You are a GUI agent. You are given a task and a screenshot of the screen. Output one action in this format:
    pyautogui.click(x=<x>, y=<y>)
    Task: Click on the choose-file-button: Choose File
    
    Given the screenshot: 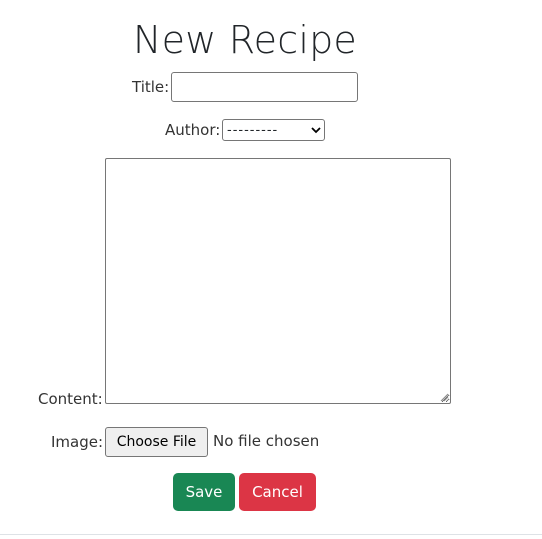 What is the action you would take?
    pyautogui.click(x=156, y=442)
    